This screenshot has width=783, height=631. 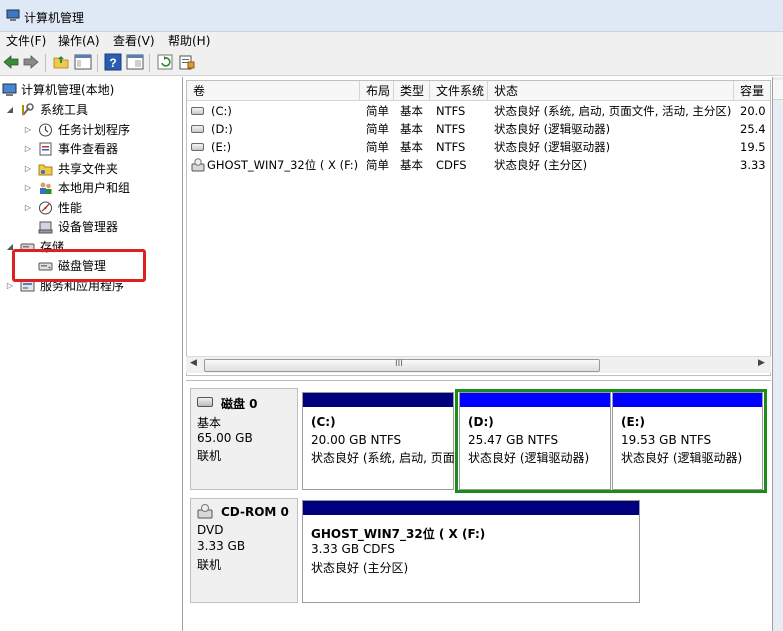 What do you see at coordinates (64, 110) in the screenshot?
I see `tree-label: 系统工具` at bounding box center [64, 110].